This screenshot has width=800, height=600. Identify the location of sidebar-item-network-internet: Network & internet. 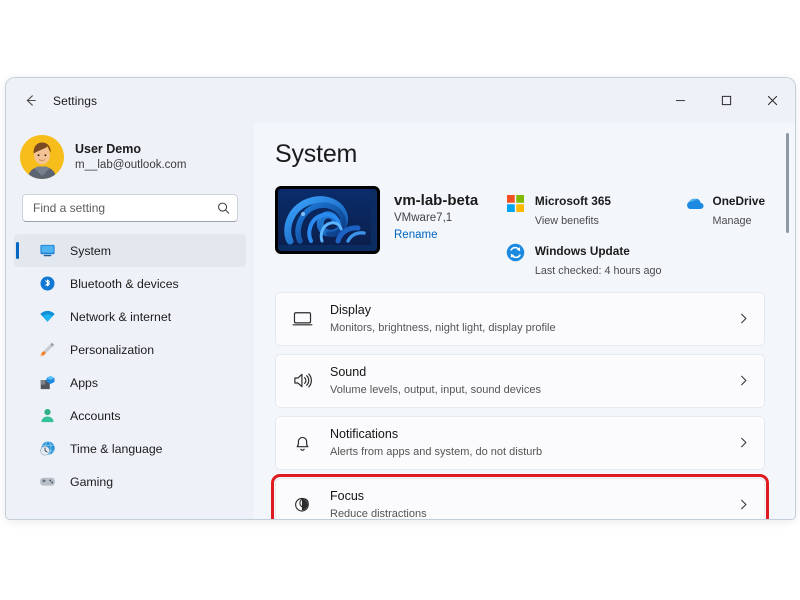
(130, 316).